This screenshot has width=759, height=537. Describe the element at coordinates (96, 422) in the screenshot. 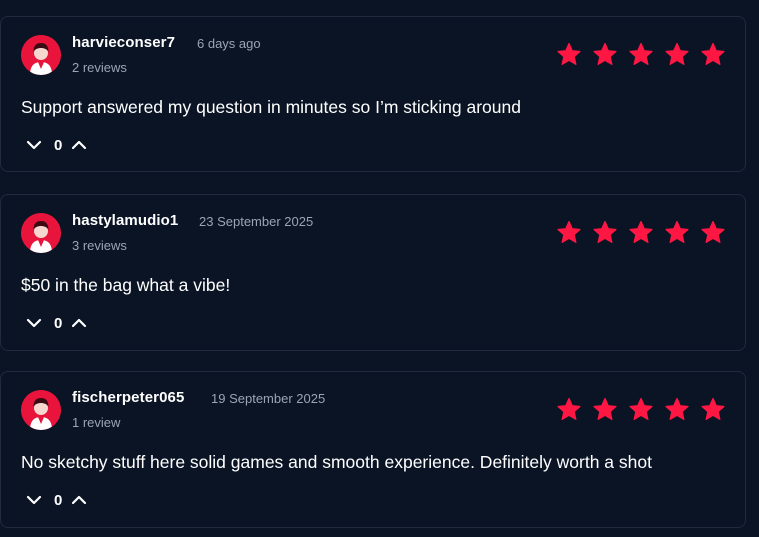

I see `review-count: 1 review` at that location.